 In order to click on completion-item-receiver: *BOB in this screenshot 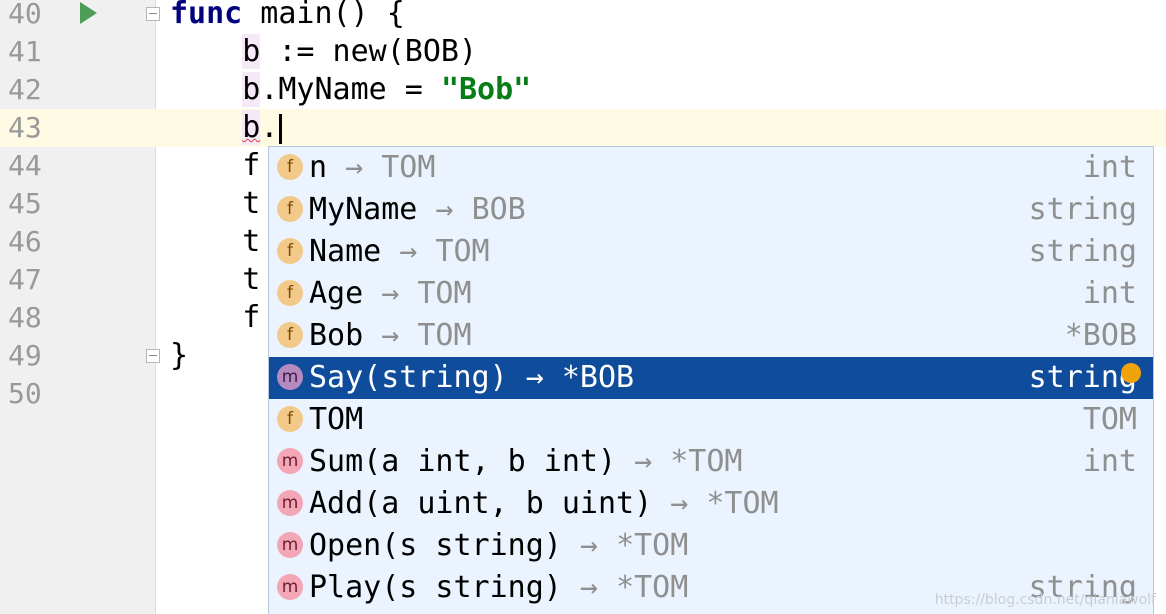, I will do `click(598, 377)`.